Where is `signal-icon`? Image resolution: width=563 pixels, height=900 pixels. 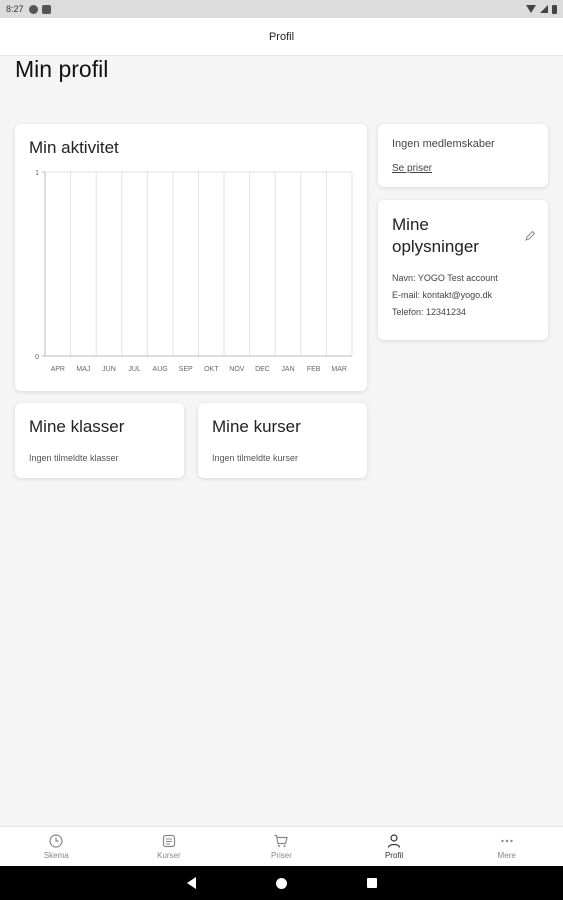
signal-icon is located at coordinates (544, 9).